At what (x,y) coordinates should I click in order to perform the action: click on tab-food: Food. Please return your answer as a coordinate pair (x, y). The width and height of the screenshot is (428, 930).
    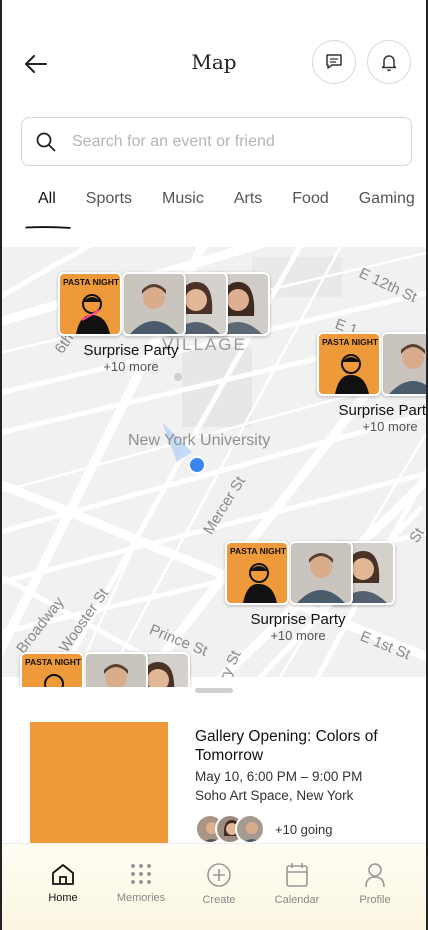
    Looking at the image, I should click on (310, 199).